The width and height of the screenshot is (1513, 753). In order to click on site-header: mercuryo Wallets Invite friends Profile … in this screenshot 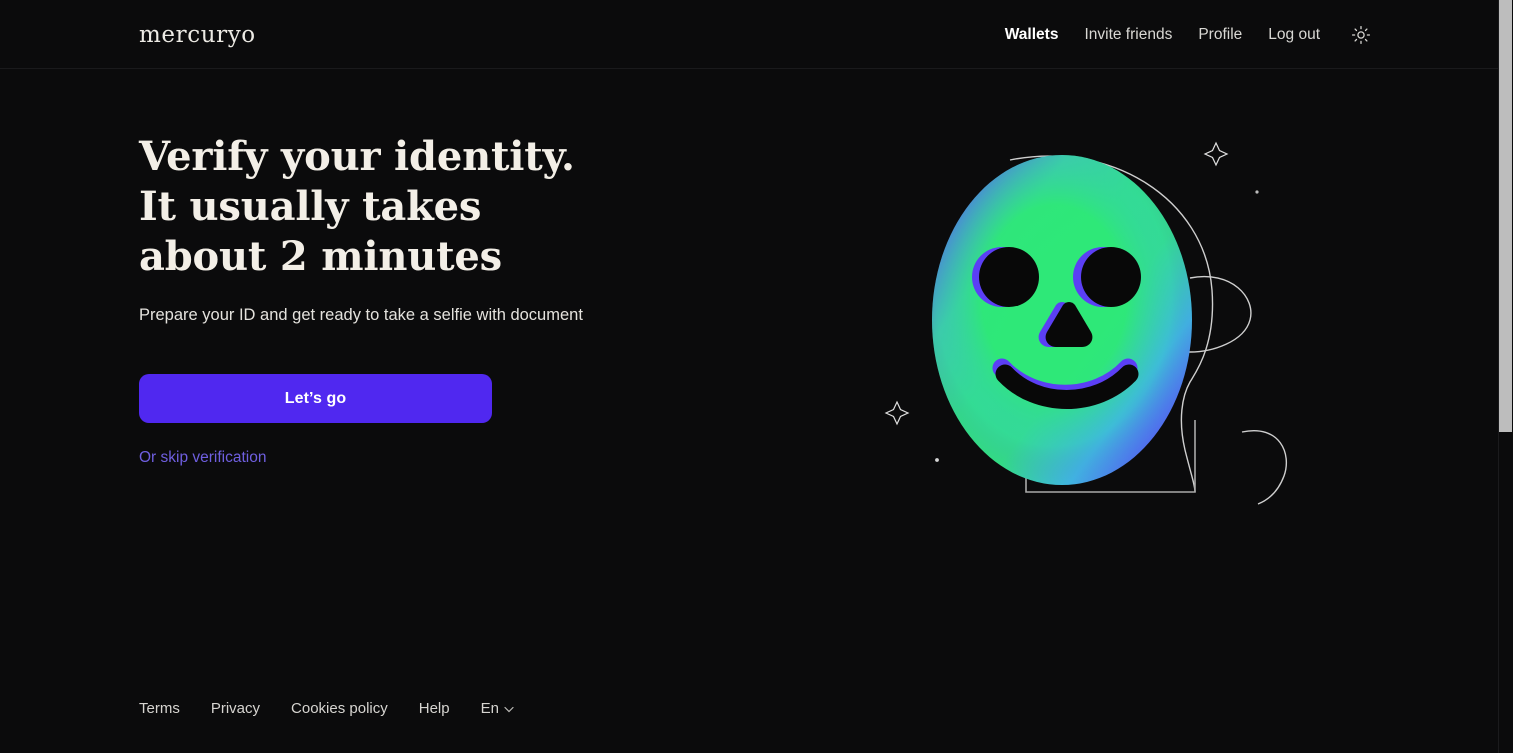, I will do `click(749, 34)`.